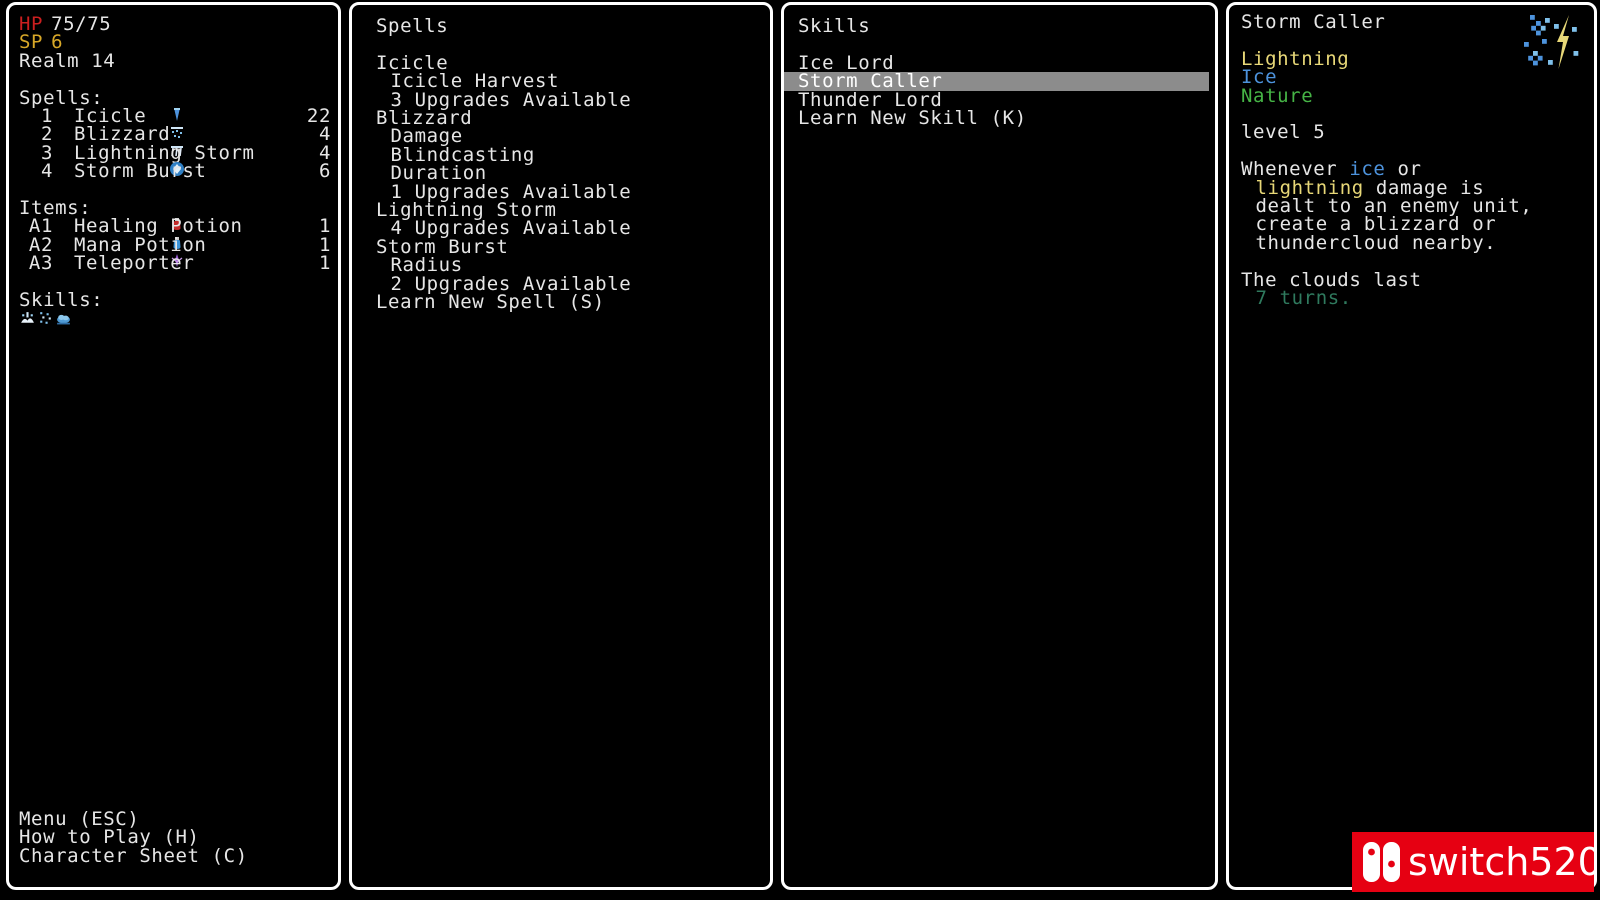 This screenshot has width=1600, height=900. I want to click on thunder-lord-icon, so click(63, 318).